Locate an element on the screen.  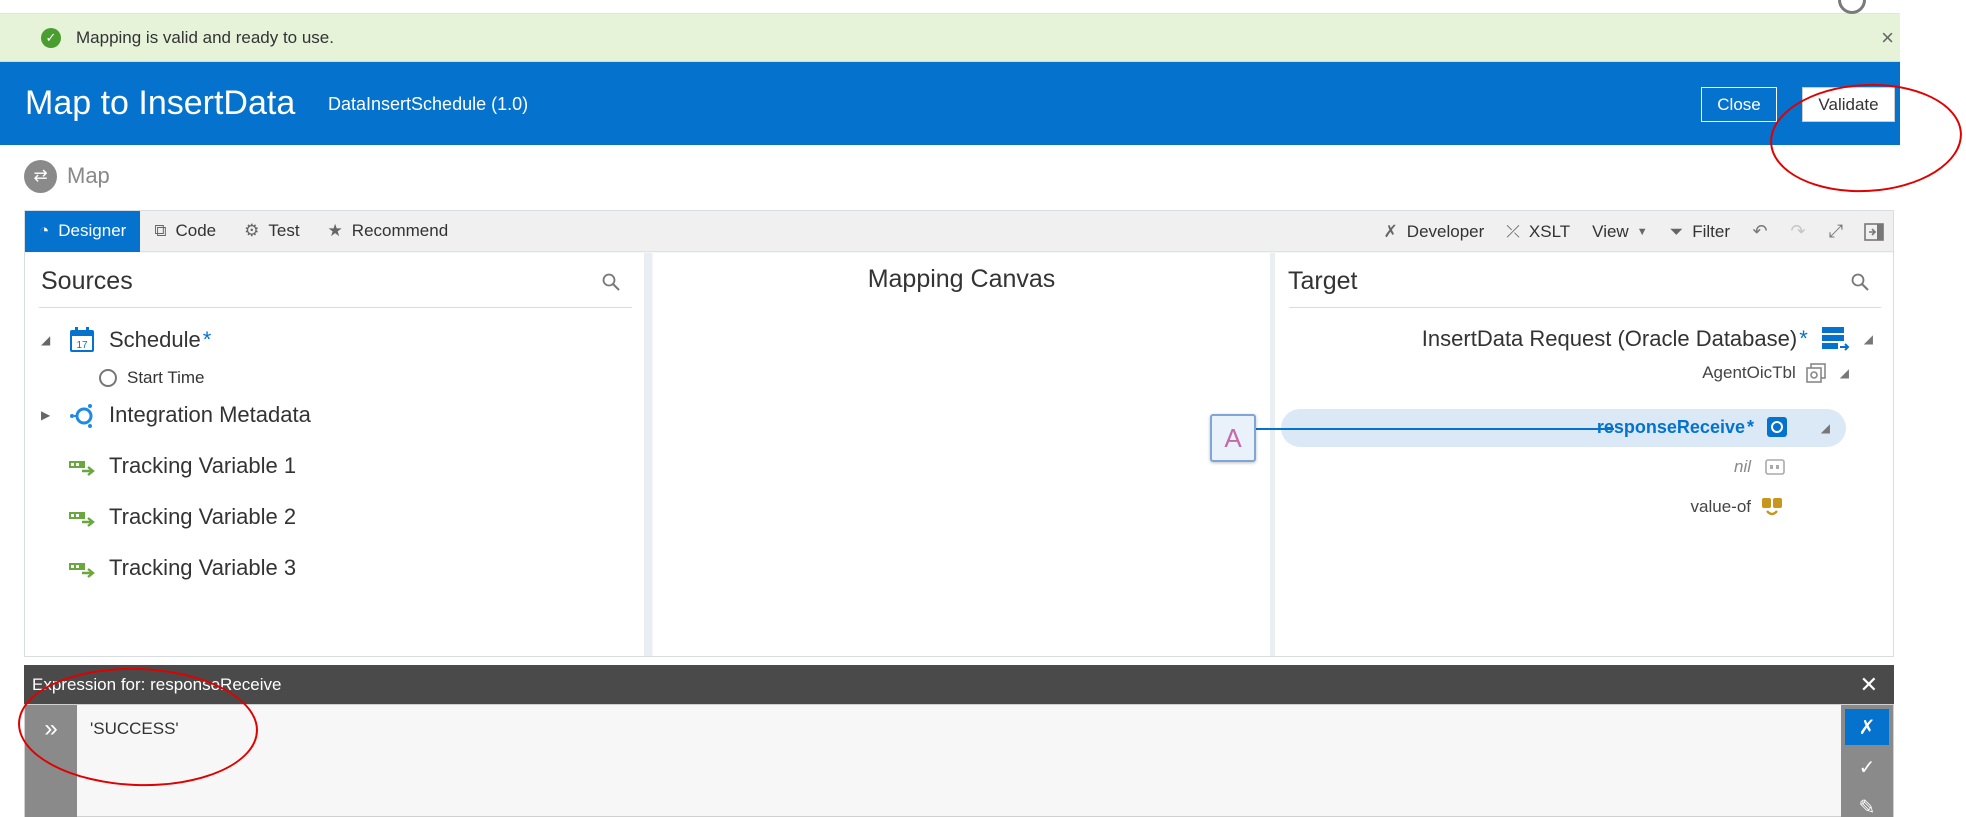
code-icon: ⧉ is located at coordinates (160, 230).